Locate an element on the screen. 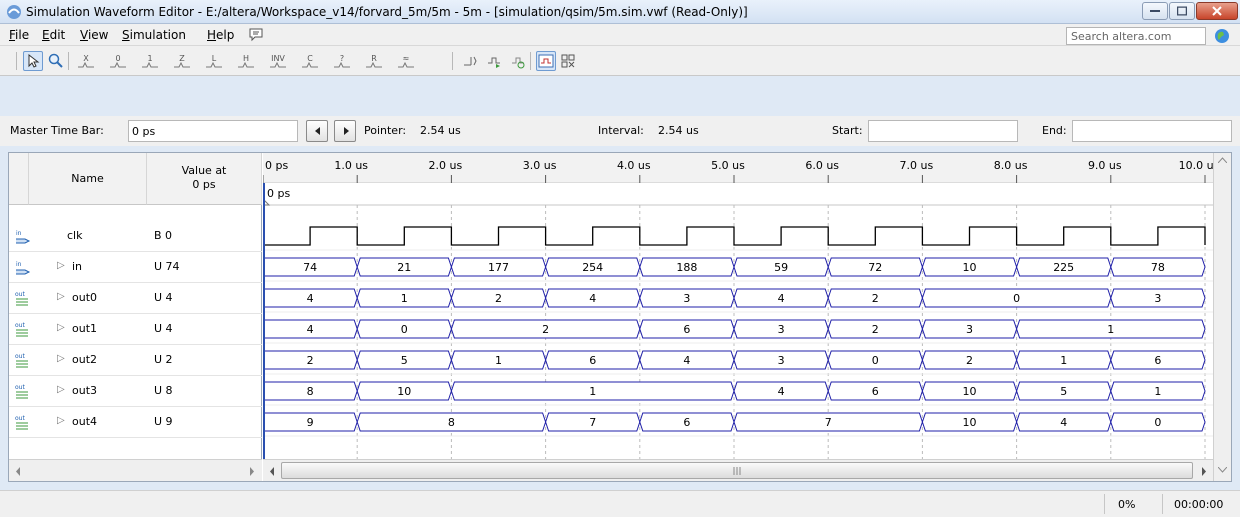 This screenshot has width=1240, height=517. svg-text: C is located at coordinates (310, 58).